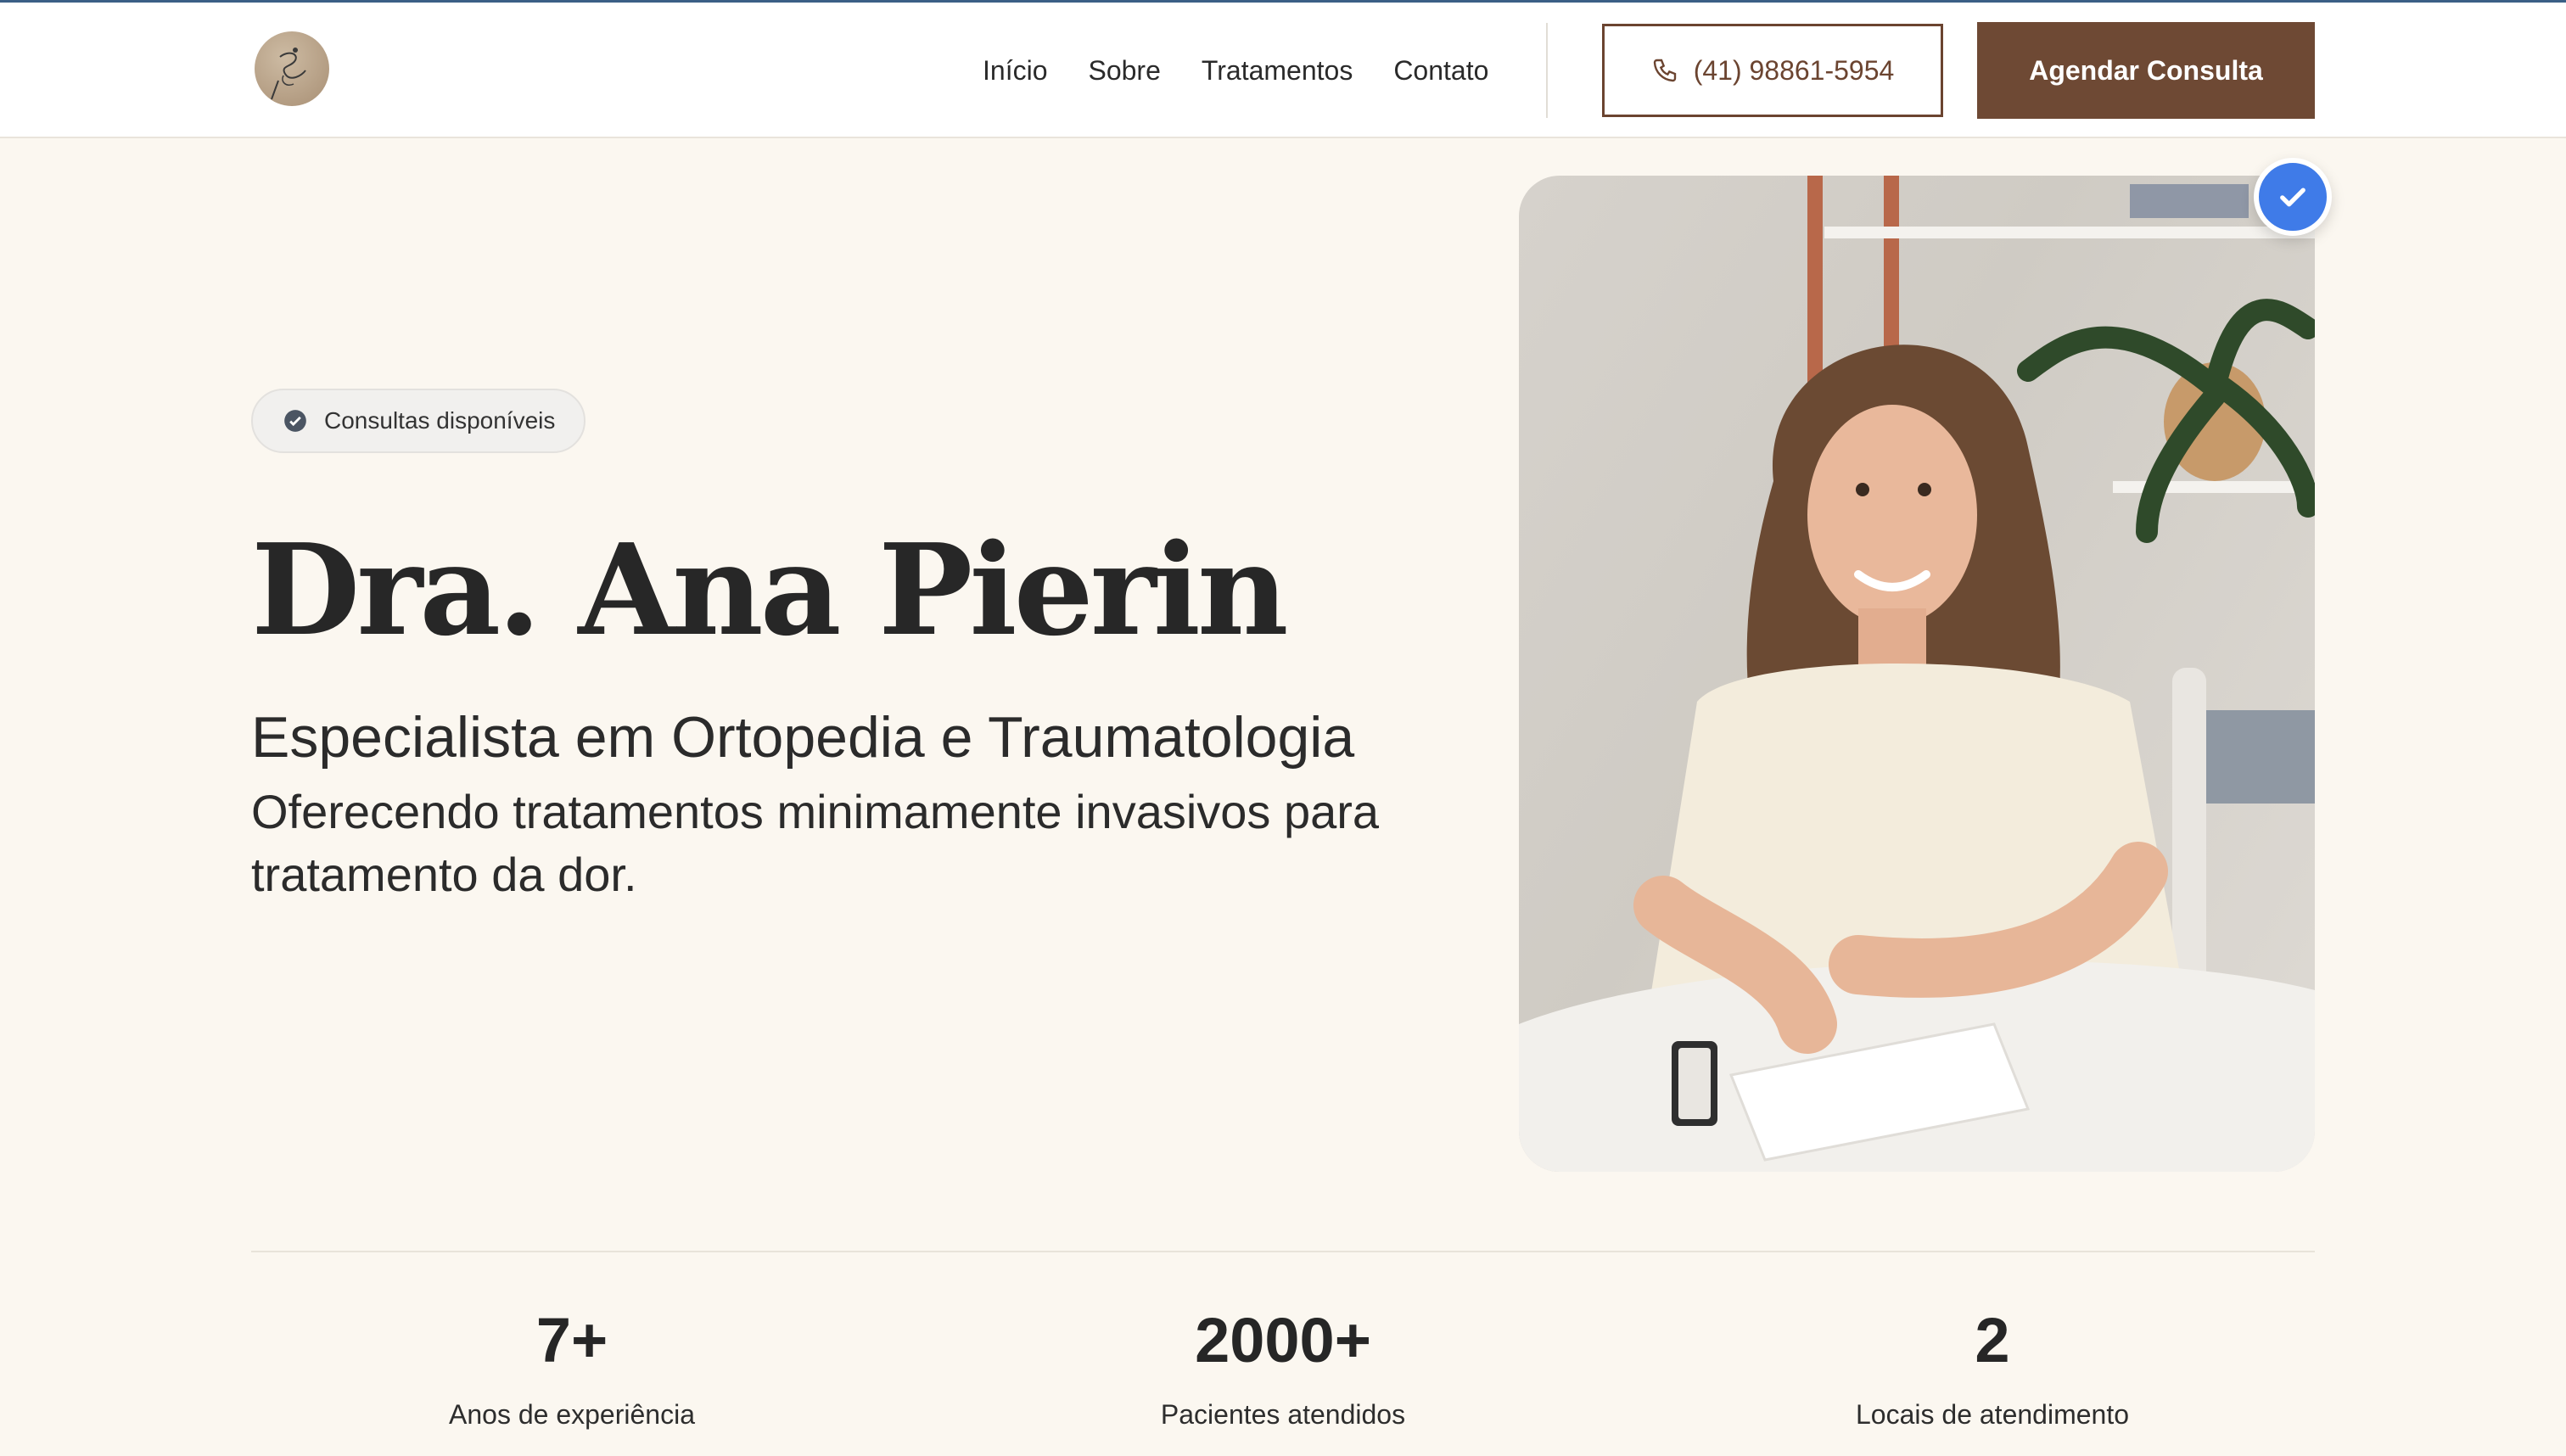 This screenshot has width=2566, height=1456. Describe the element at coordinates (1283, 1414) in the screenshot. I see `stat-label: Pacientes atendidos` at that location.